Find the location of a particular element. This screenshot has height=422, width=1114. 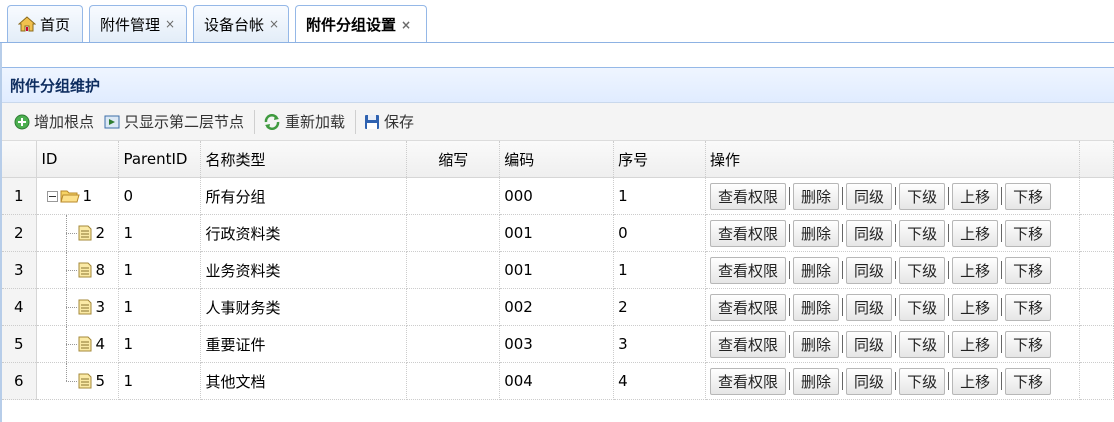

tree-cell: 4 is located at coordinates (78, 344).